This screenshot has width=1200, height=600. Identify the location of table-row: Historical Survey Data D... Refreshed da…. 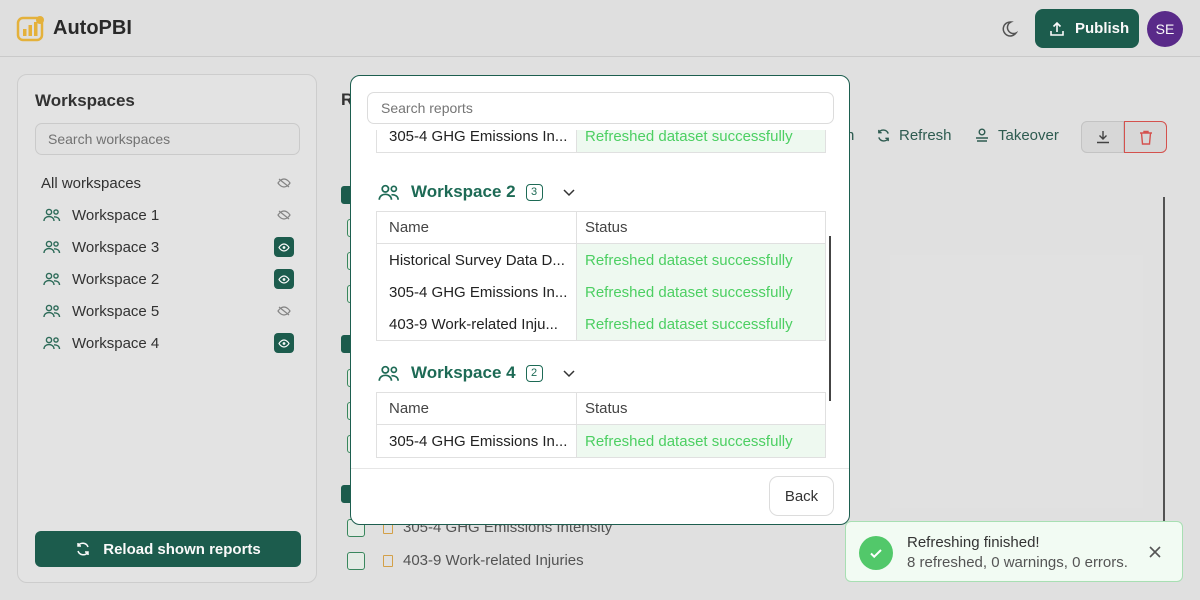
(601, 260).